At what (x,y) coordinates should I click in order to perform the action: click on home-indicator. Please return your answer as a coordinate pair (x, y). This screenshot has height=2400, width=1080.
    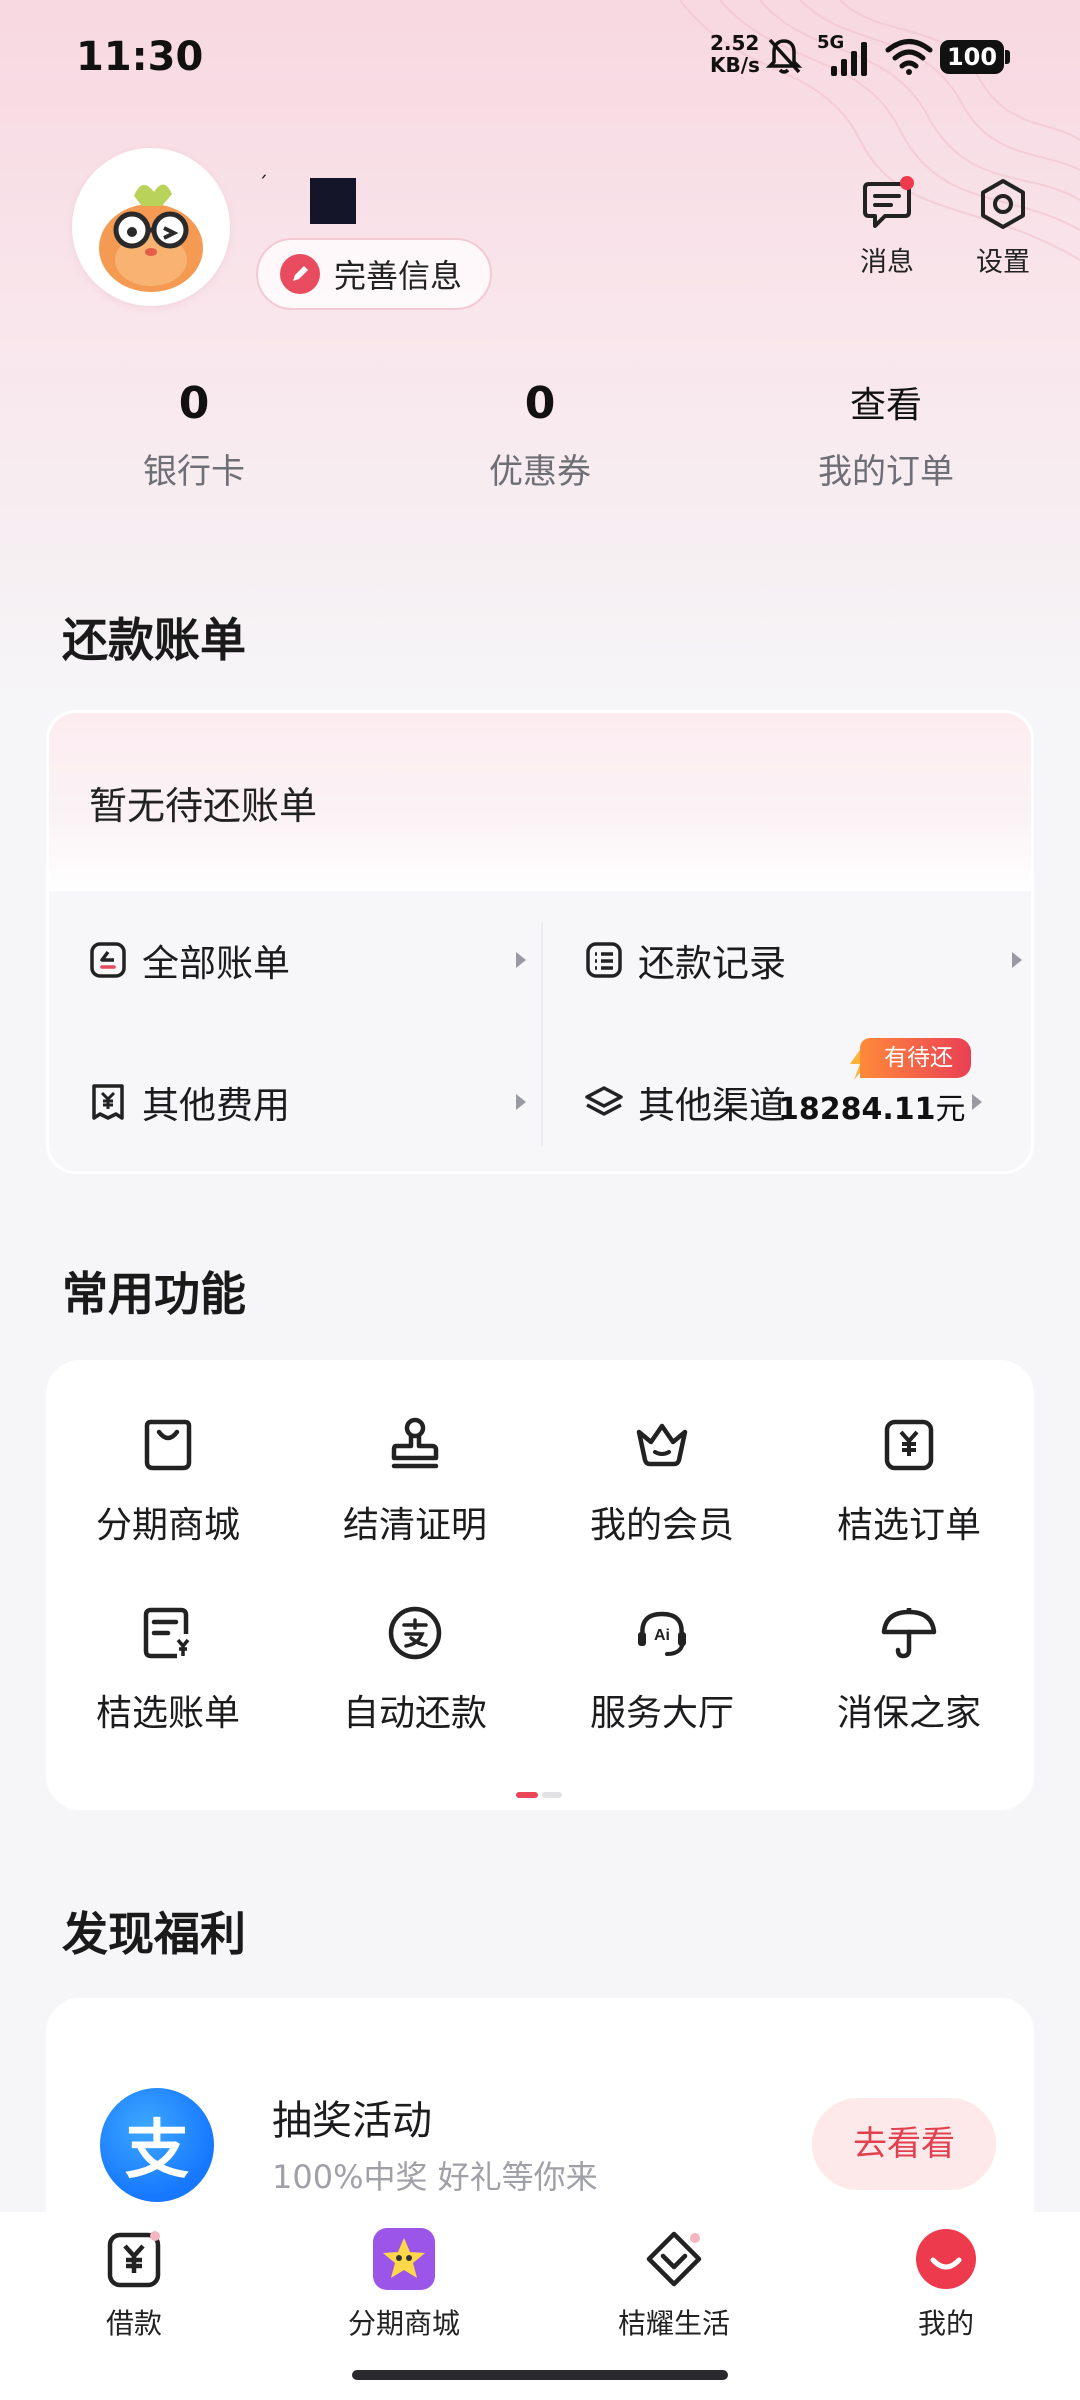
    Looking at the image, I should click on (540, 2375).